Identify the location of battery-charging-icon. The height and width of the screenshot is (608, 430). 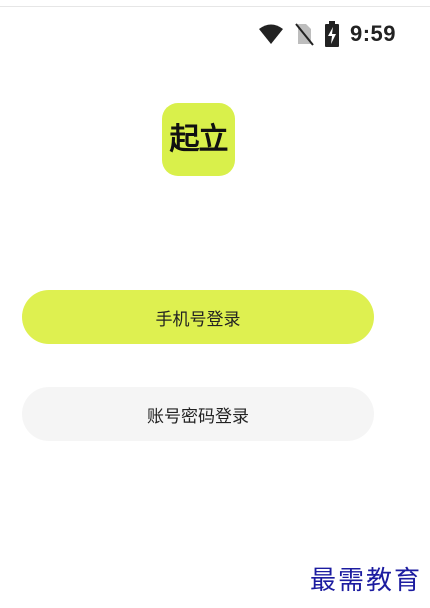
(332, 34).